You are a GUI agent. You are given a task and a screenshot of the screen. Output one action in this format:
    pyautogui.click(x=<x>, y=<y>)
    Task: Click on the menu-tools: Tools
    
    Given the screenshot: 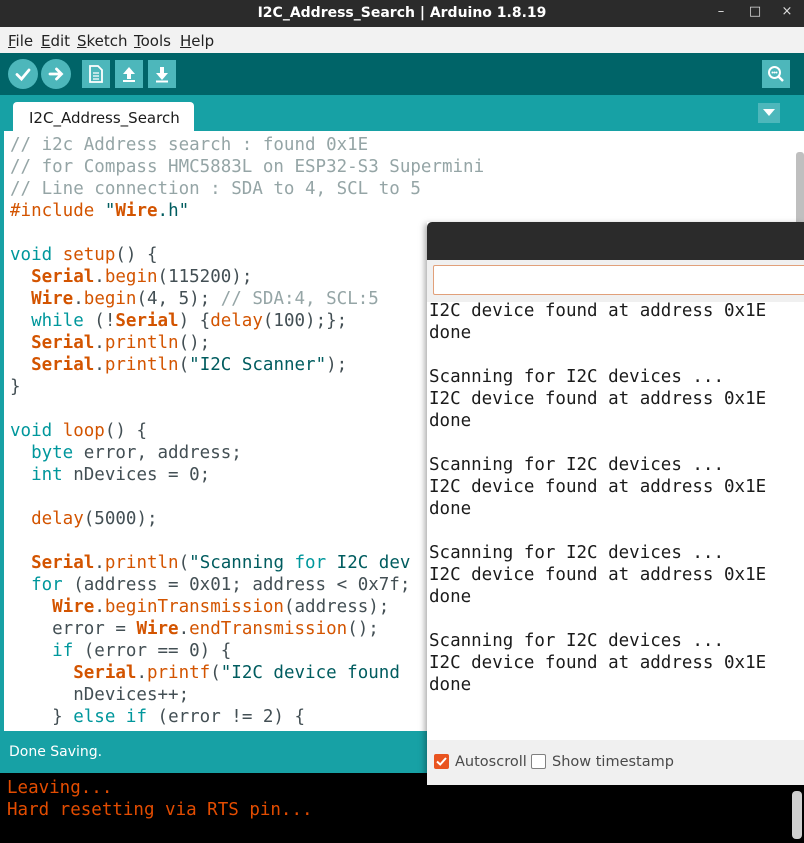 What is the action you would take?
    pyautogui.click(x=152, y=41)
    